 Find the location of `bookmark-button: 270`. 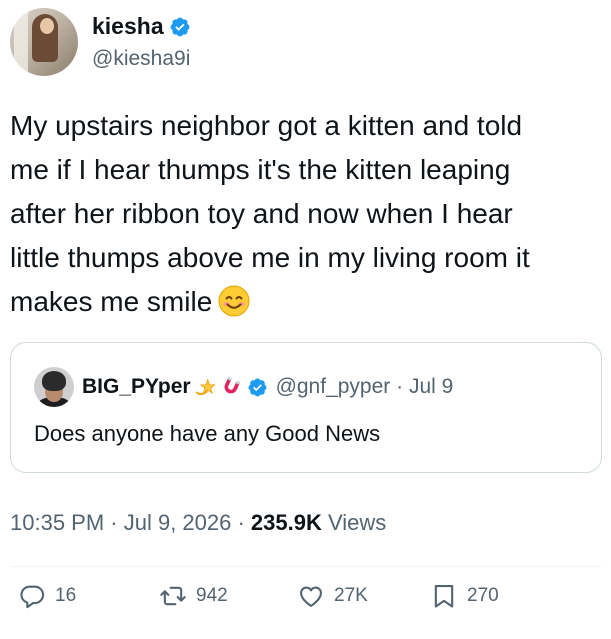

bookmark-button: 270 is located at coordinates (464, 596).